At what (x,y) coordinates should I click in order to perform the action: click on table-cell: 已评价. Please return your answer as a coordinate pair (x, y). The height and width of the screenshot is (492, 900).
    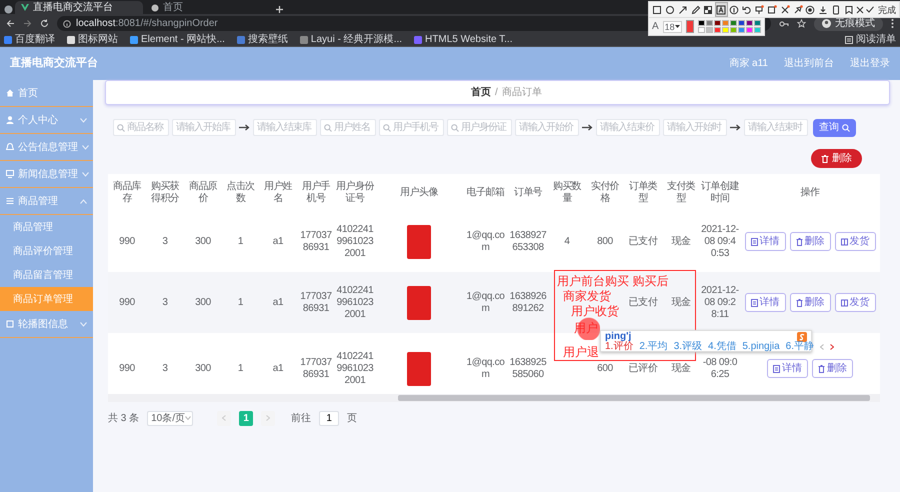
    Looking at the image, I should click on (643, 368).